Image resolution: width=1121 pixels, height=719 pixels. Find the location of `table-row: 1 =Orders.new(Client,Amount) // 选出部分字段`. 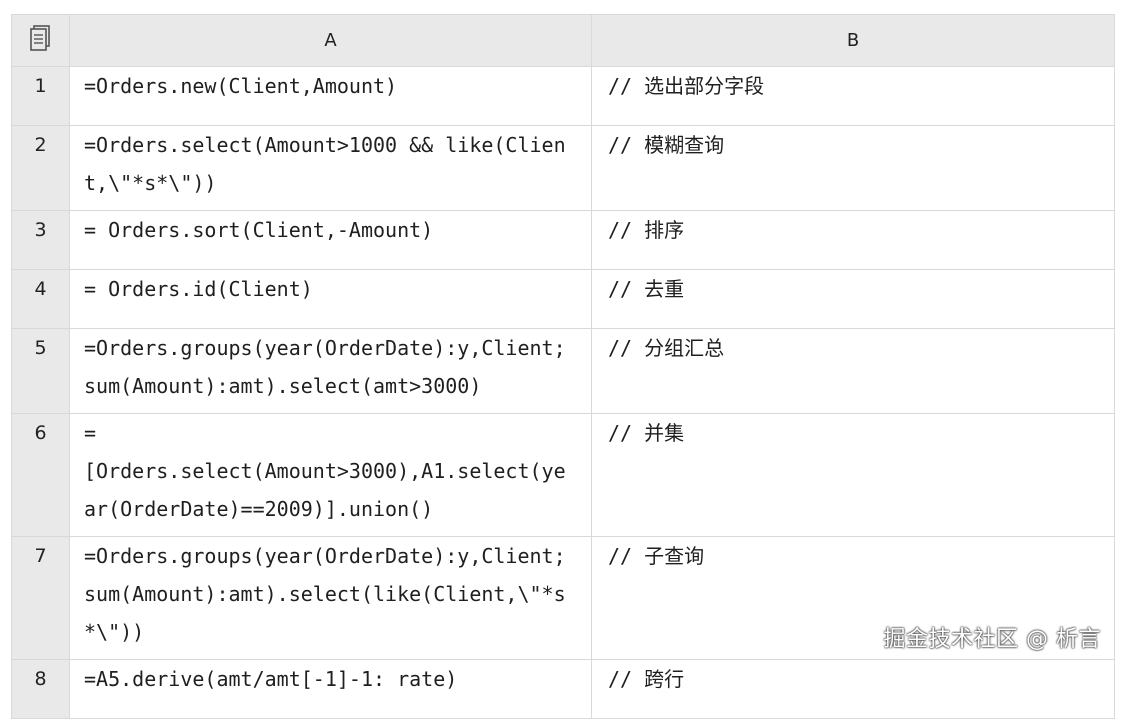

table-row: 1 =Orders.new(Client,Amount) // 选出部分字段 is located at coordinates (563, 96).